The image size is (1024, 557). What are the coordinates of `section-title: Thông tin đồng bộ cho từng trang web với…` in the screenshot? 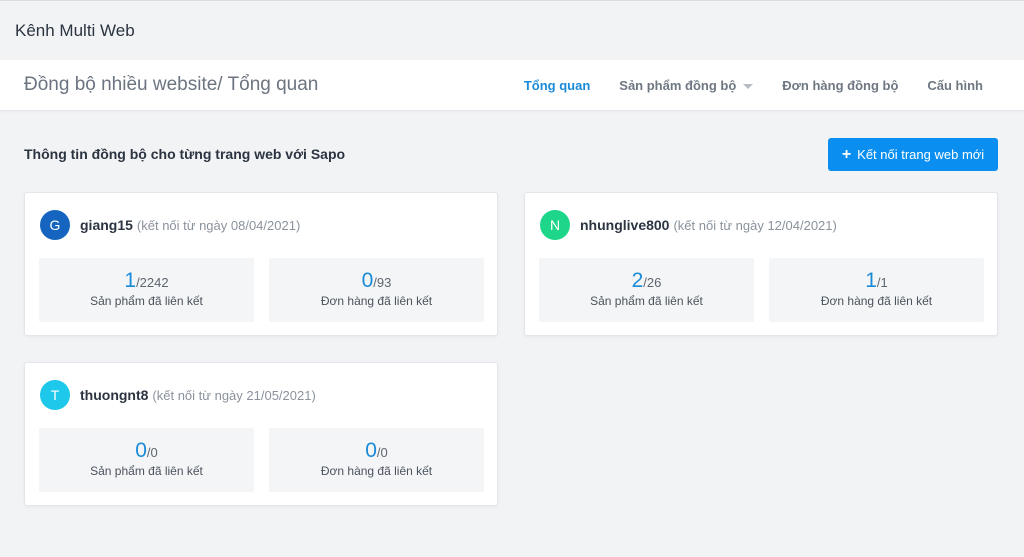 It's located at (185, 154).